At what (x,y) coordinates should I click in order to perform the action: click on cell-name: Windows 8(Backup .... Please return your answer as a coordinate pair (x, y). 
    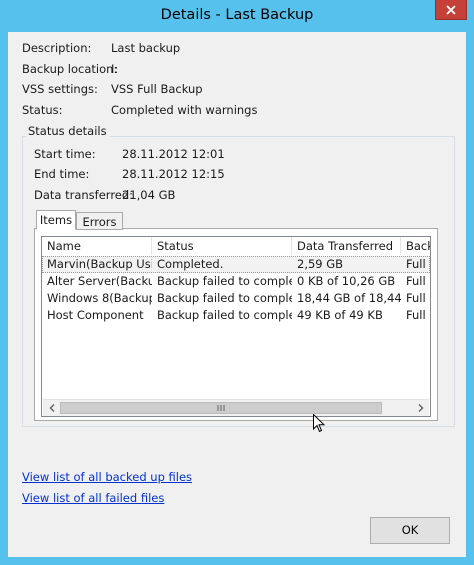
    Looking at the image, I should click on (99, 298).